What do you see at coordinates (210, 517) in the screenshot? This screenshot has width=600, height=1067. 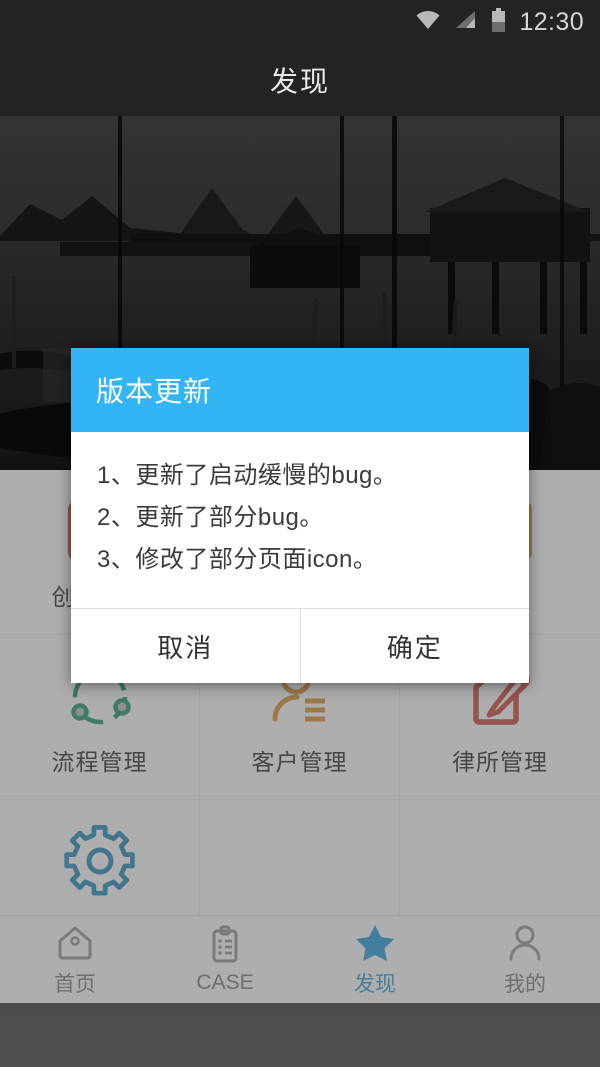 I see `changelog-item: 2、更新了部分bug。` at bounding box center [210, 517].